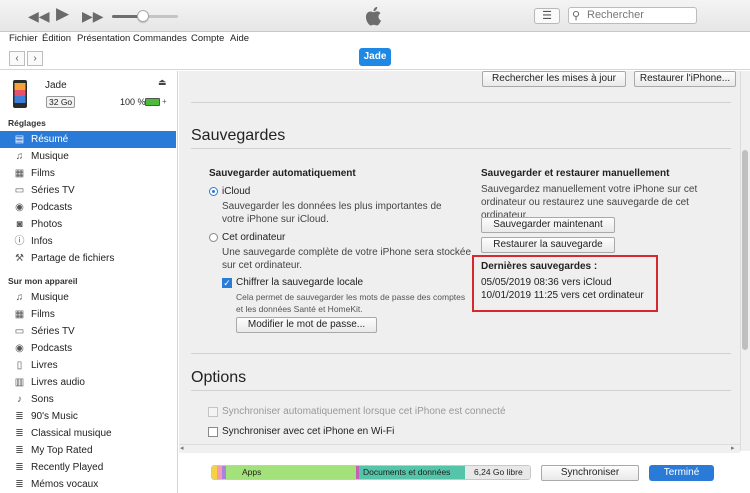 The height and width of the screenshot is (493, 750). I want to click on done-button: Terminé, so click(681, 473).